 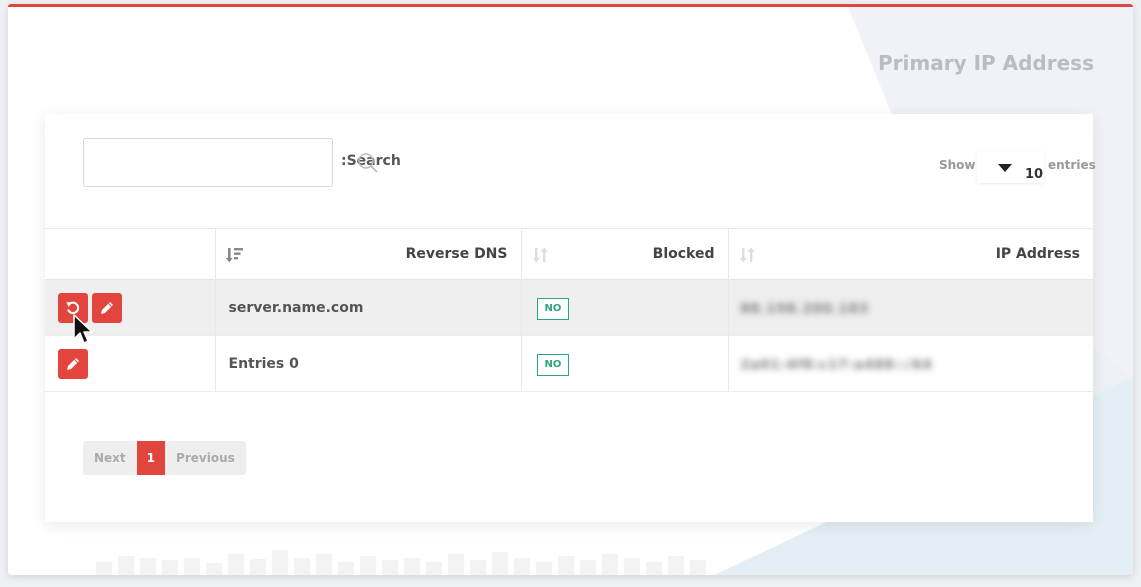 I want to click on pagination: Next 1 Previous, so click(x=164, y=458).